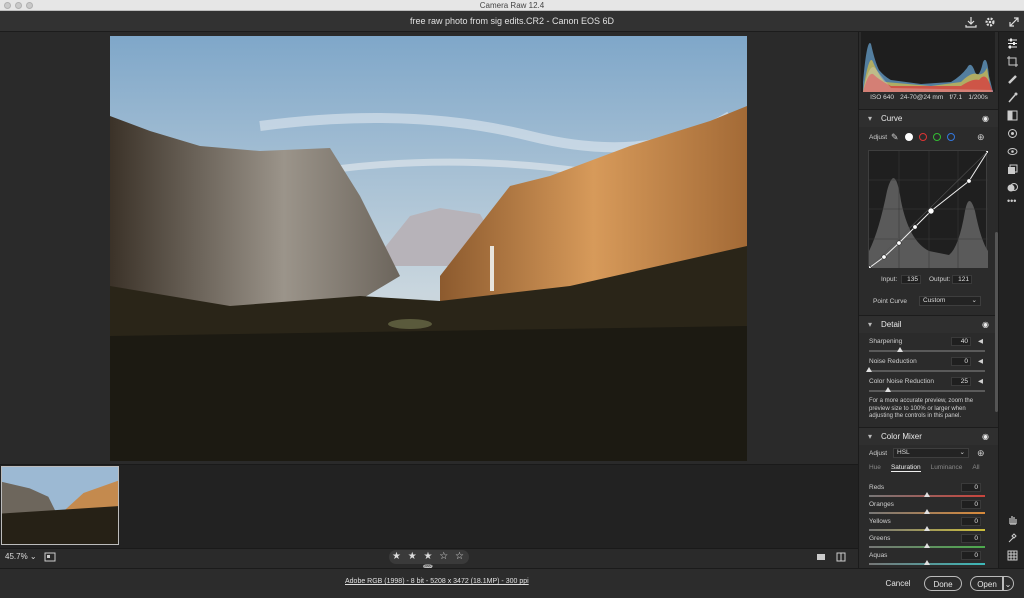  What do you see at coordinates (971, 504) in the screenshot?
I see `oranges-saturation-field: 0` at bounding box center [971, 504].